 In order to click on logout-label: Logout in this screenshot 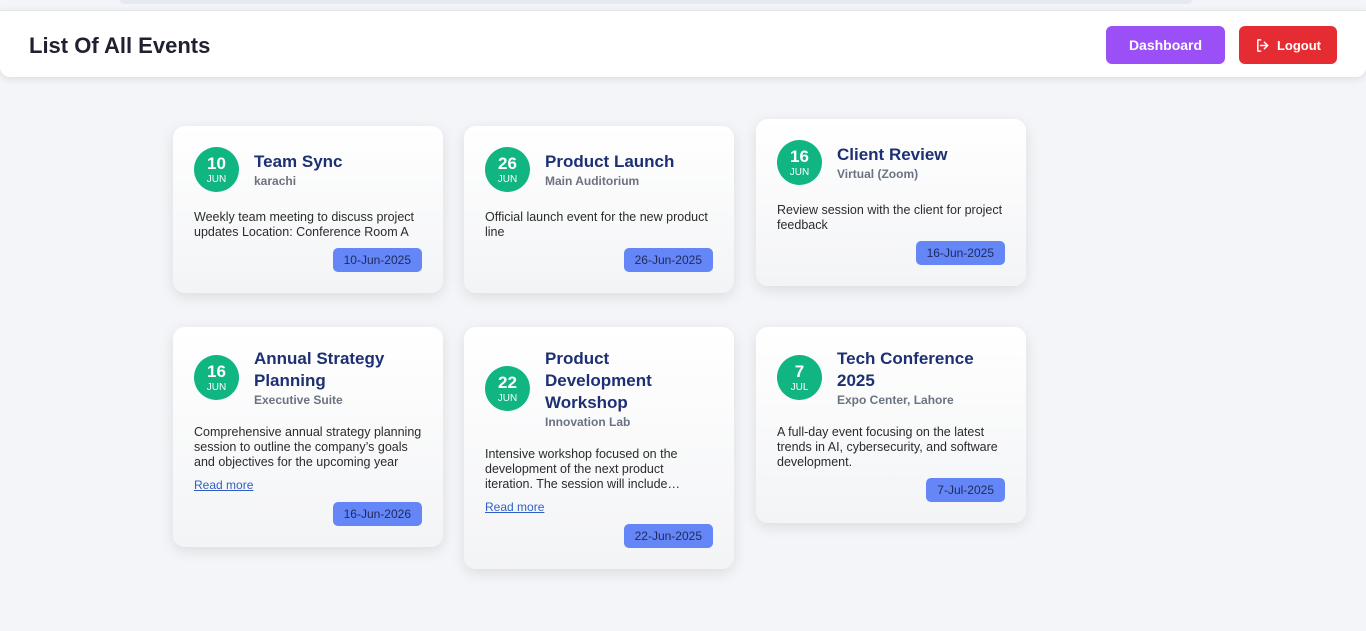, I will do `click(1299, 45)`.